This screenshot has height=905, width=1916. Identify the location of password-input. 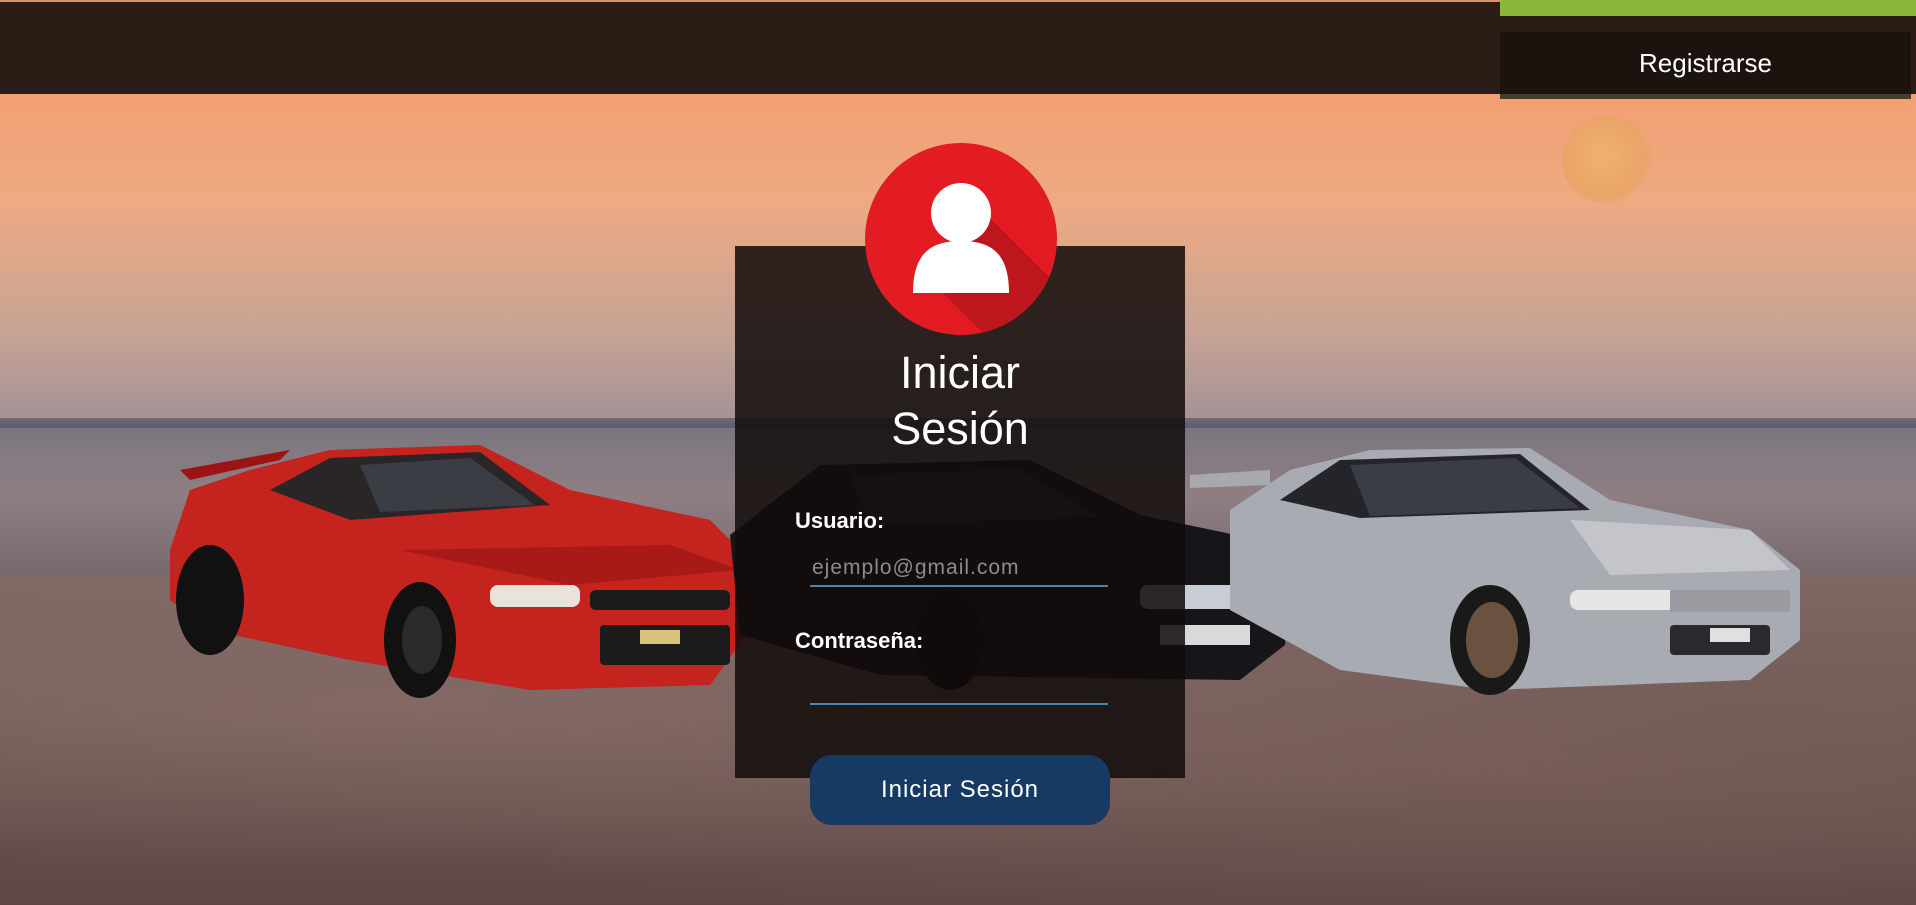
(959, 687).